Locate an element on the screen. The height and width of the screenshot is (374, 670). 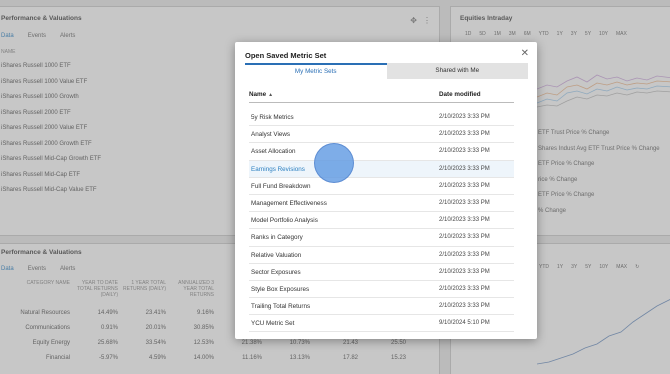
tab-shared-with-me: Shared with Me is located at coordinates (457, 71).